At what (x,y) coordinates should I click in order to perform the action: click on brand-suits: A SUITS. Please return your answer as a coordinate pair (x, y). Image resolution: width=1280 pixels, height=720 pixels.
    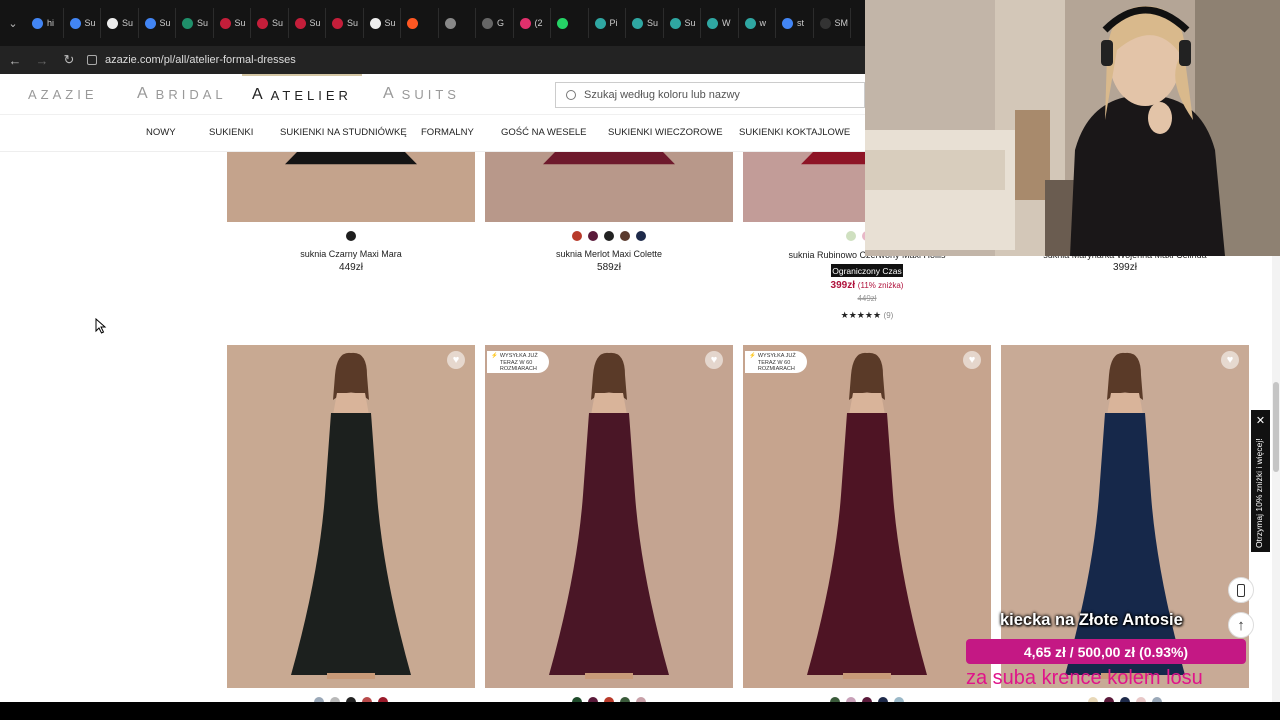
    Looking at the image, I should click on (421, 94).